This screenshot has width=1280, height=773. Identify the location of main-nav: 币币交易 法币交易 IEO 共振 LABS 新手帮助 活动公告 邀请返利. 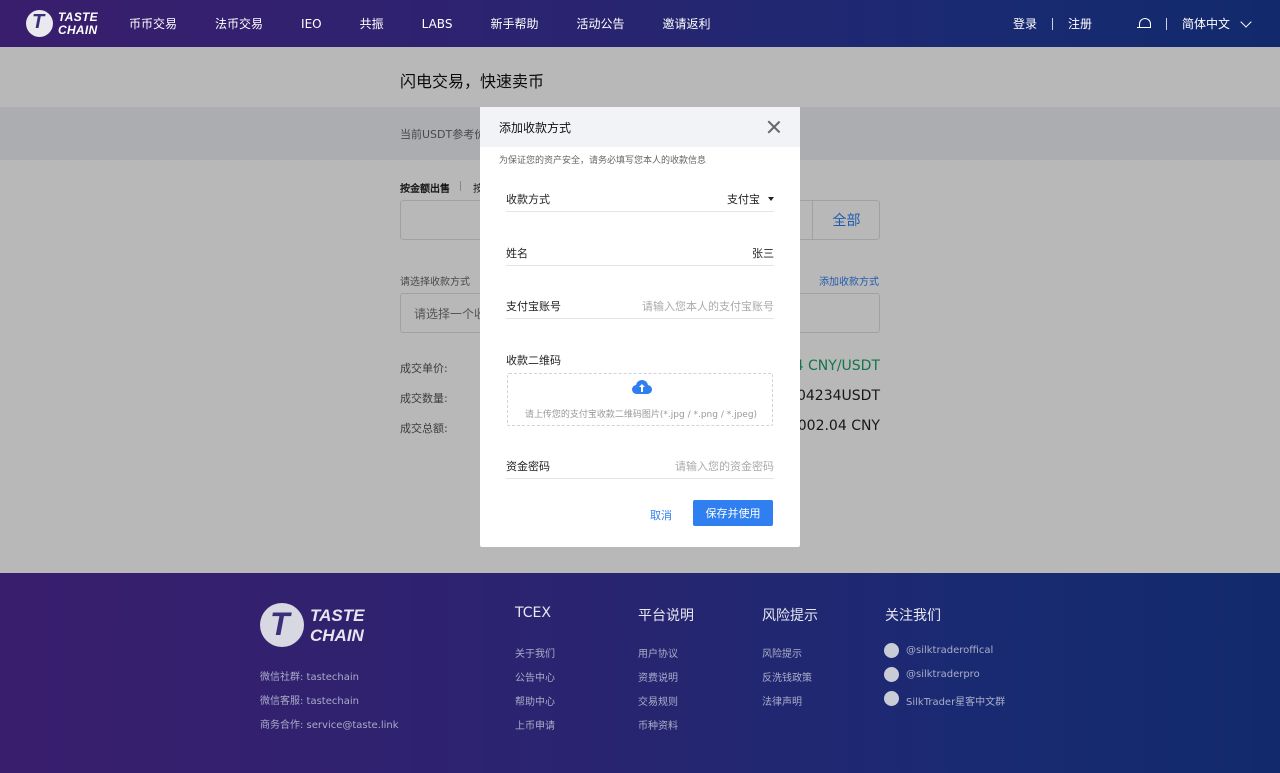
(438, 23).